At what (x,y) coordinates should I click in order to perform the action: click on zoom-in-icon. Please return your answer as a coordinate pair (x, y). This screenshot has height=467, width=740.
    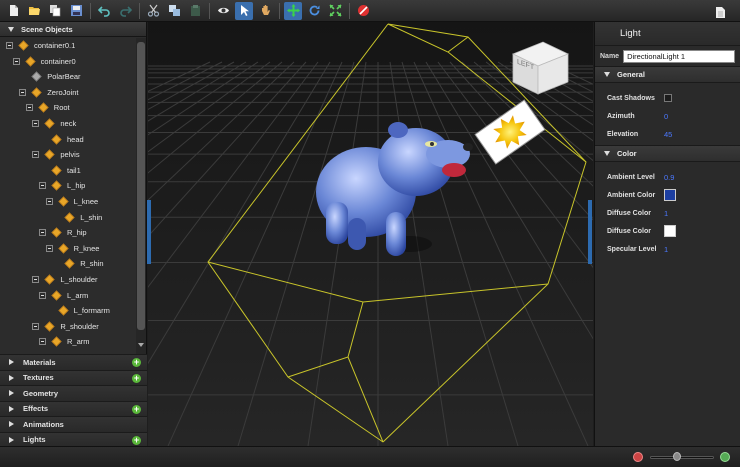
    Looking at the image, I should click on (725, 457).